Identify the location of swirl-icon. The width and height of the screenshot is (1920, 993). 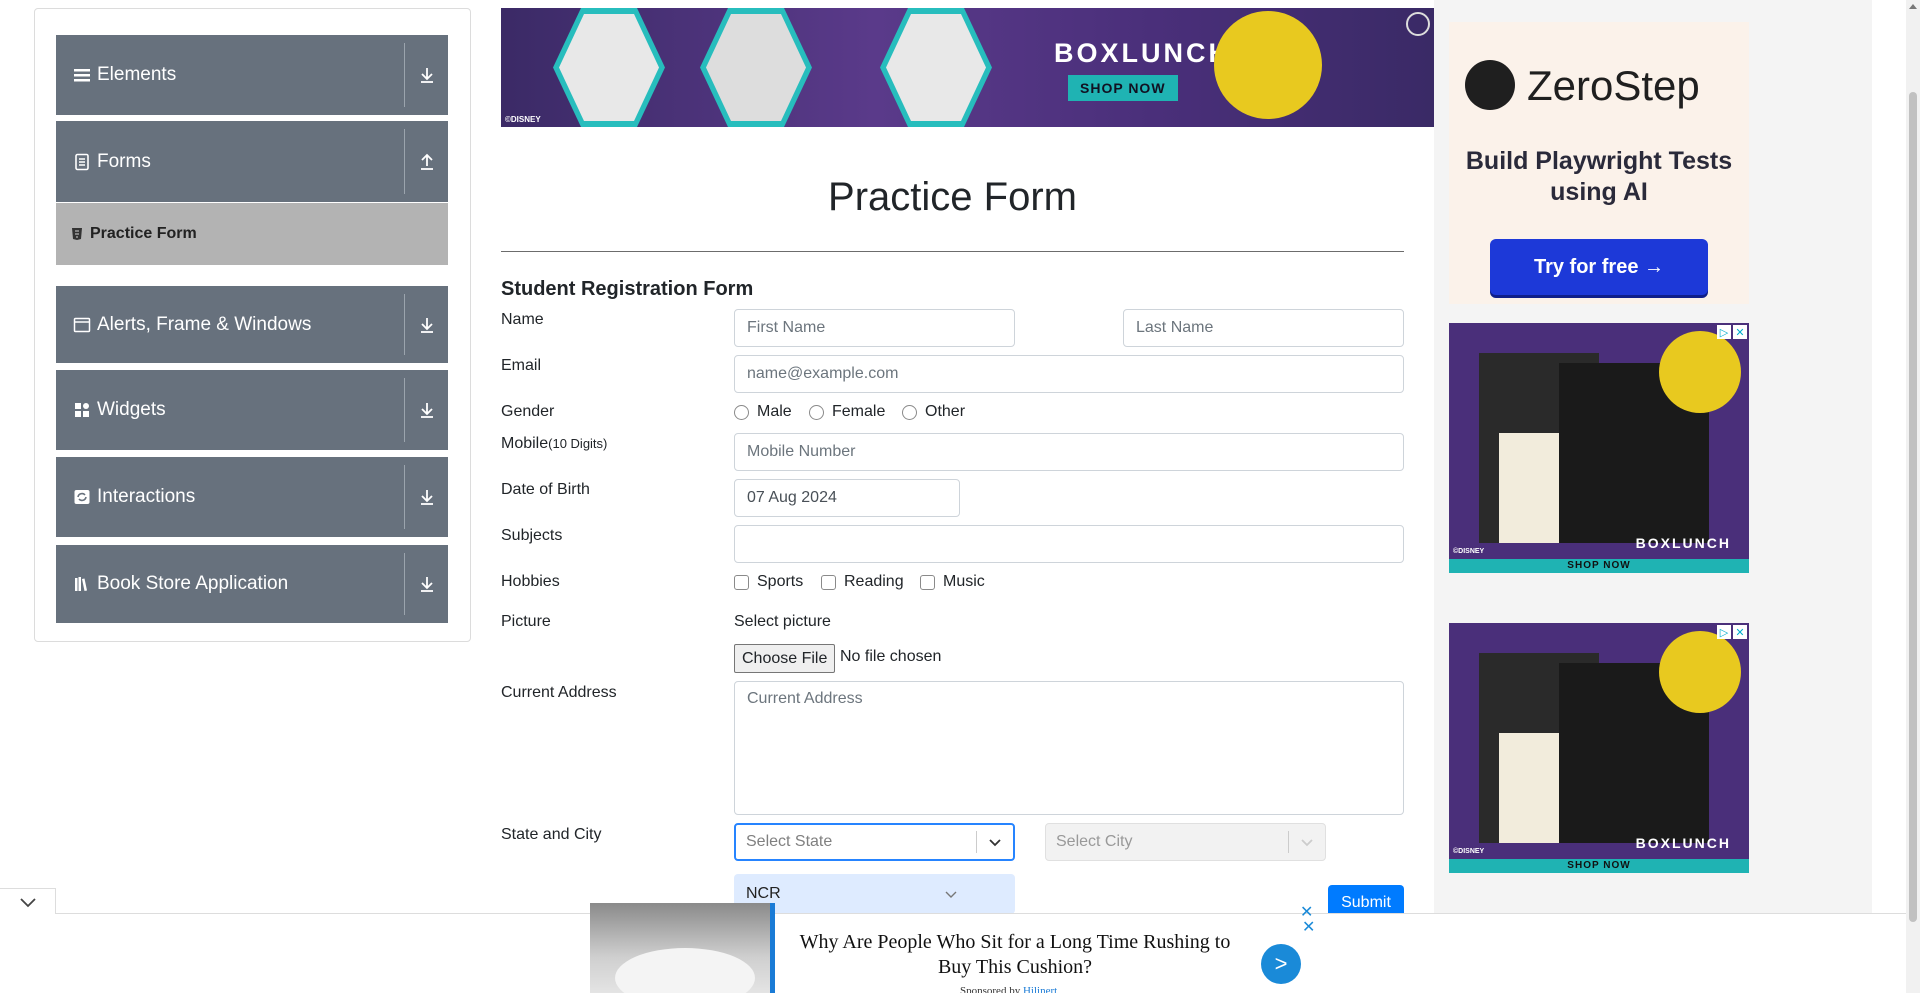
(1418, 24).